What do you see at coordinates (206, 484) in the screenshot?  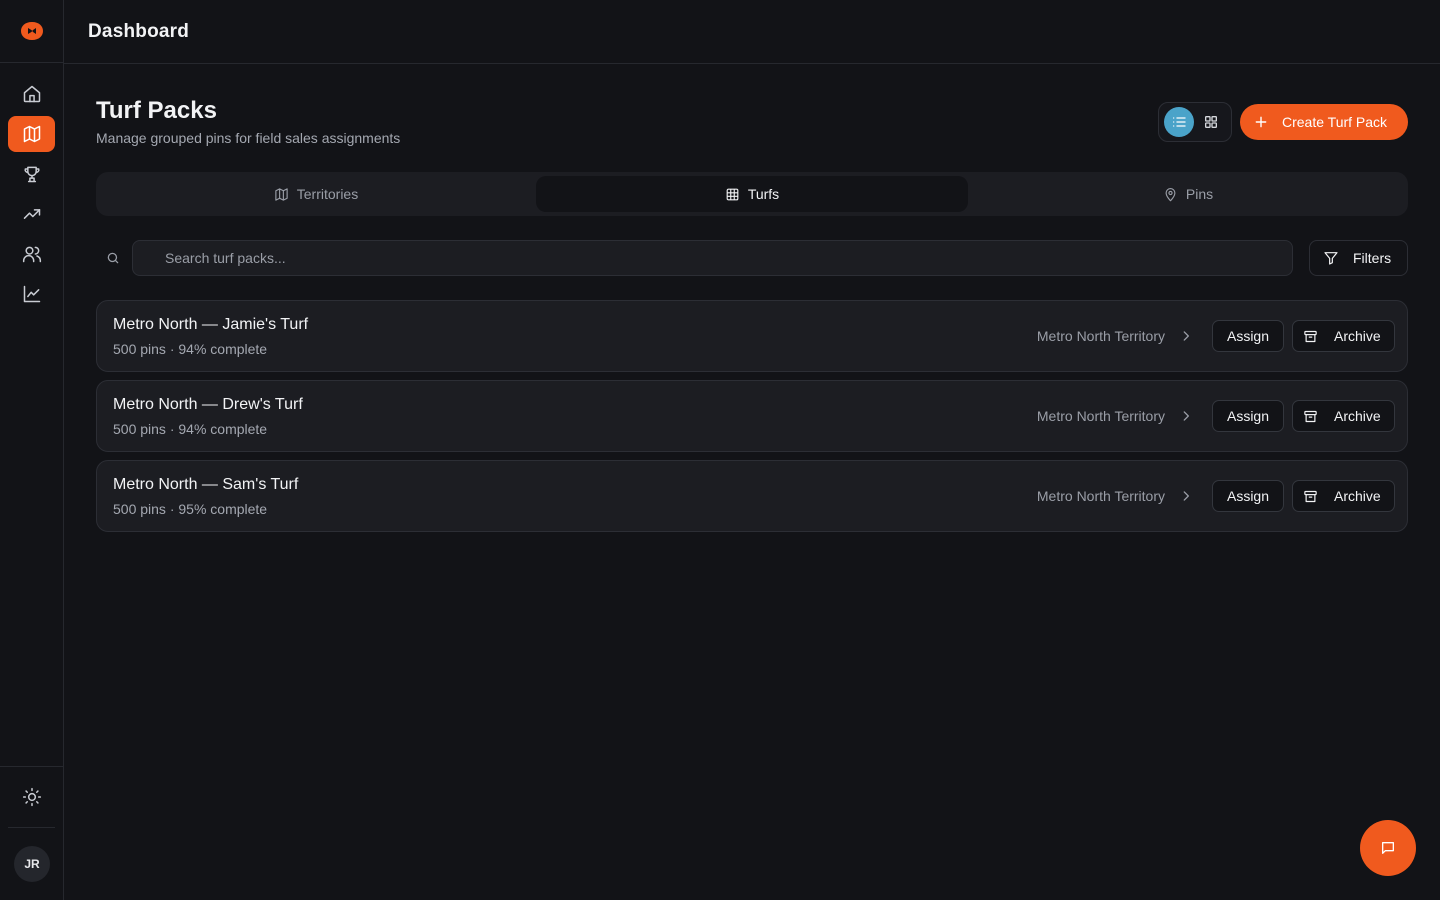 I see `turf-pack-name: Metro North — Sam's Turf` at bounding box center [206, 484].